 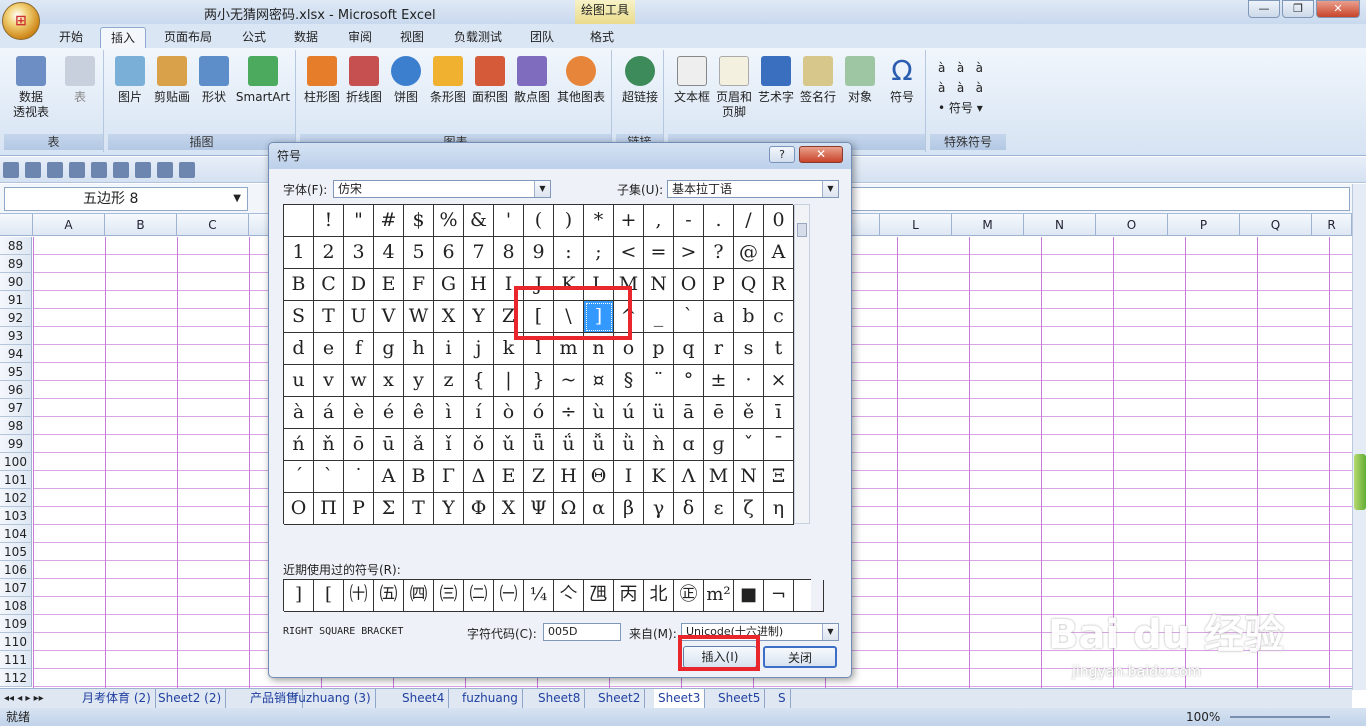 I want to click on symbol-cell: ǚ, so click(x=599, y=445).